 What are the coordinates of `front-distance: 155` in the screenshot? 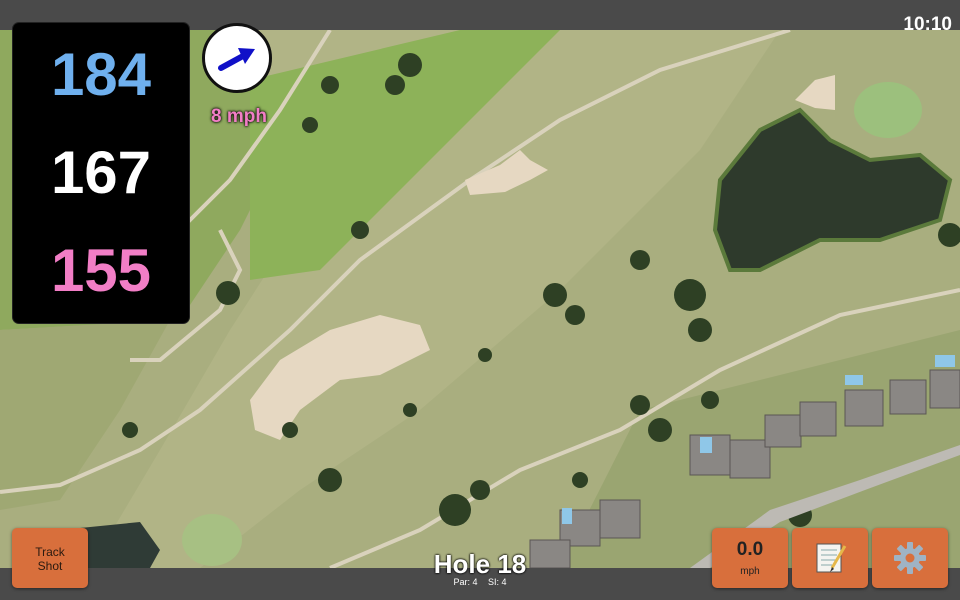 It's located at (101, 270).